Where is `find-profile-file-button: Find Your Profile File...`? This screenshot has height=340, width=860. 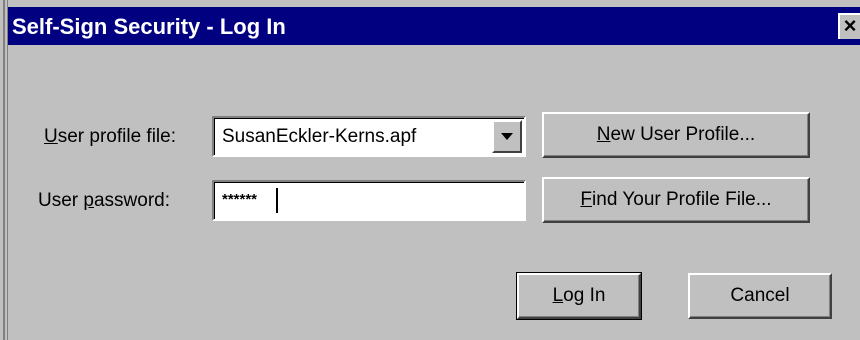
find-profile-file-button: Find Your Profile File... is located at coordinates (676, 200).